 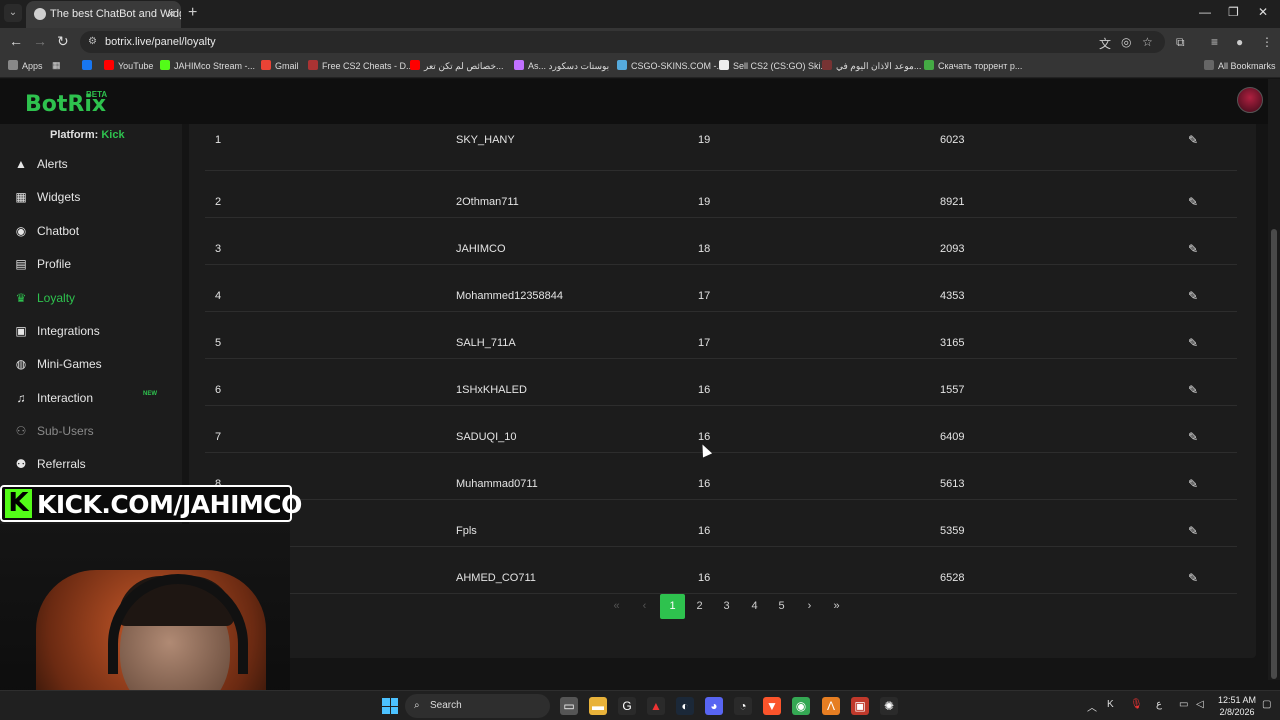 What do you see at coordinates (63, 41) in the screenshot?
I see `reload-button: ↻` at bounding box center [63, 41].